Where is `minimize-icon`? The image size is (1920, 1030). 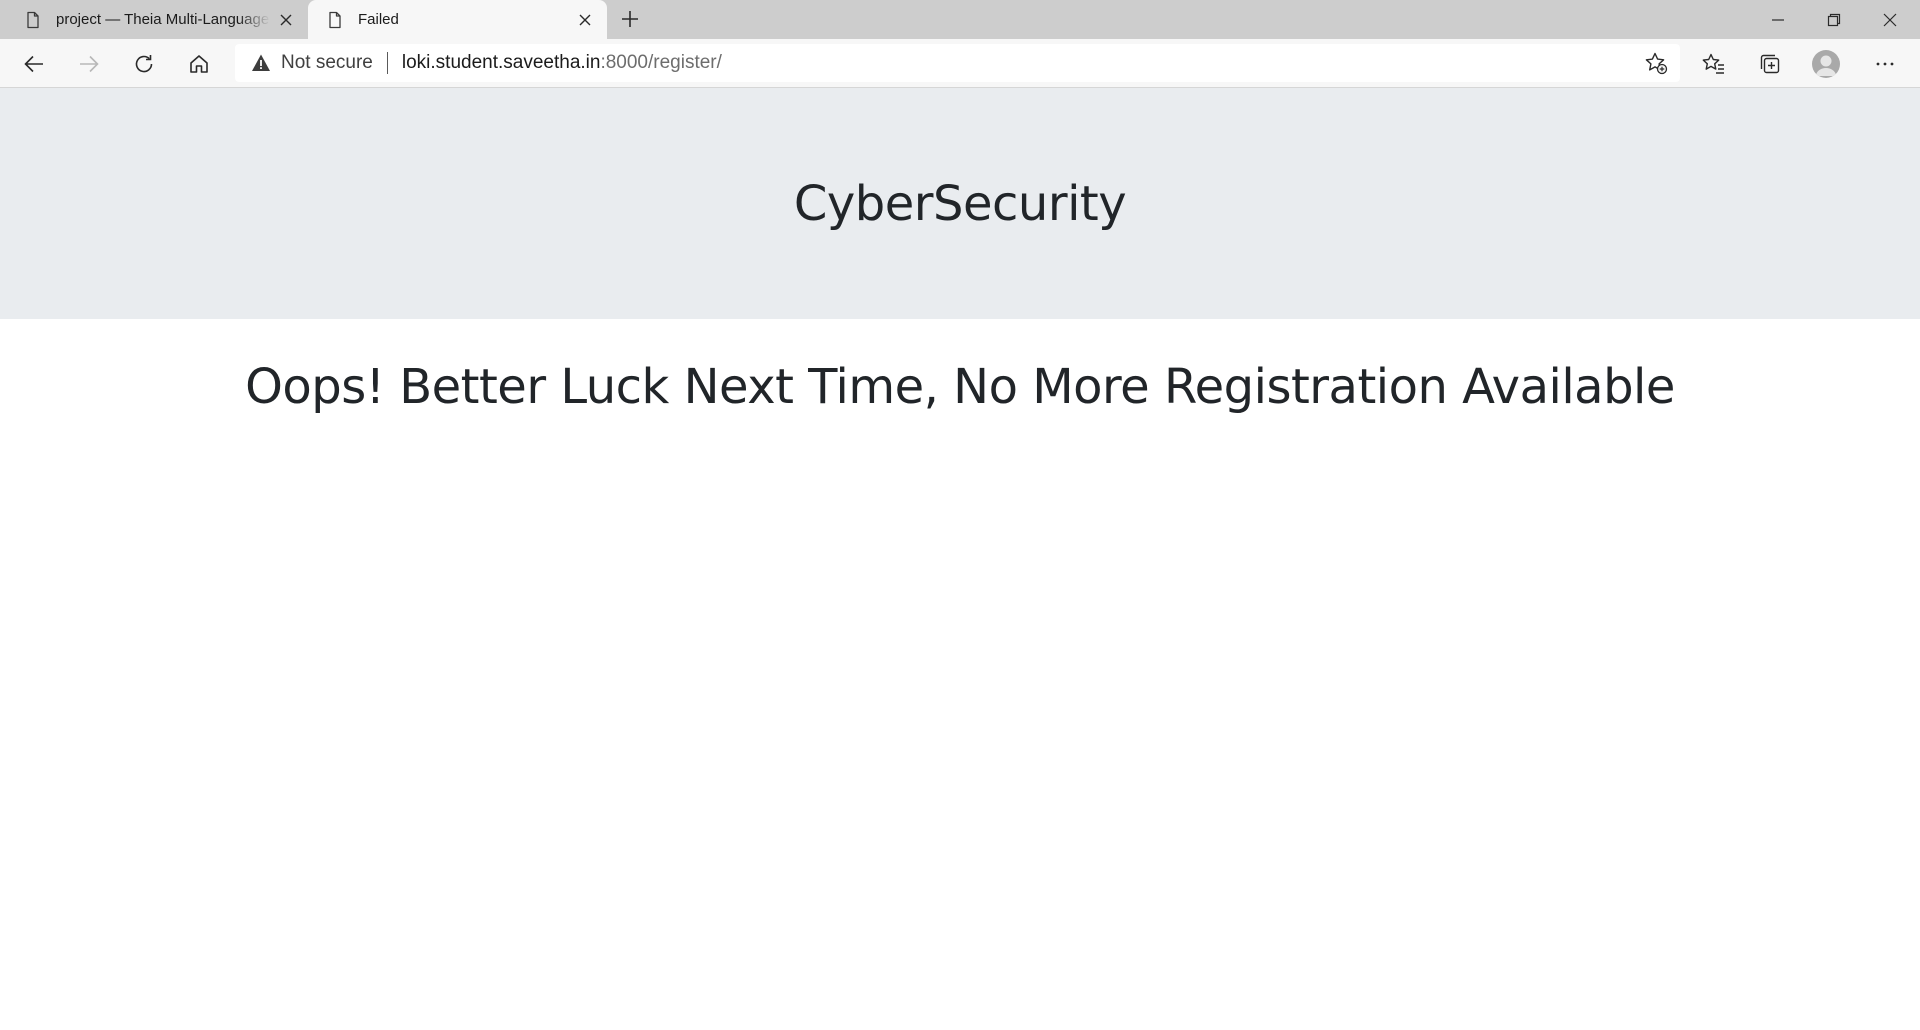
minimize-icon is located at coordinates (1778, 19).